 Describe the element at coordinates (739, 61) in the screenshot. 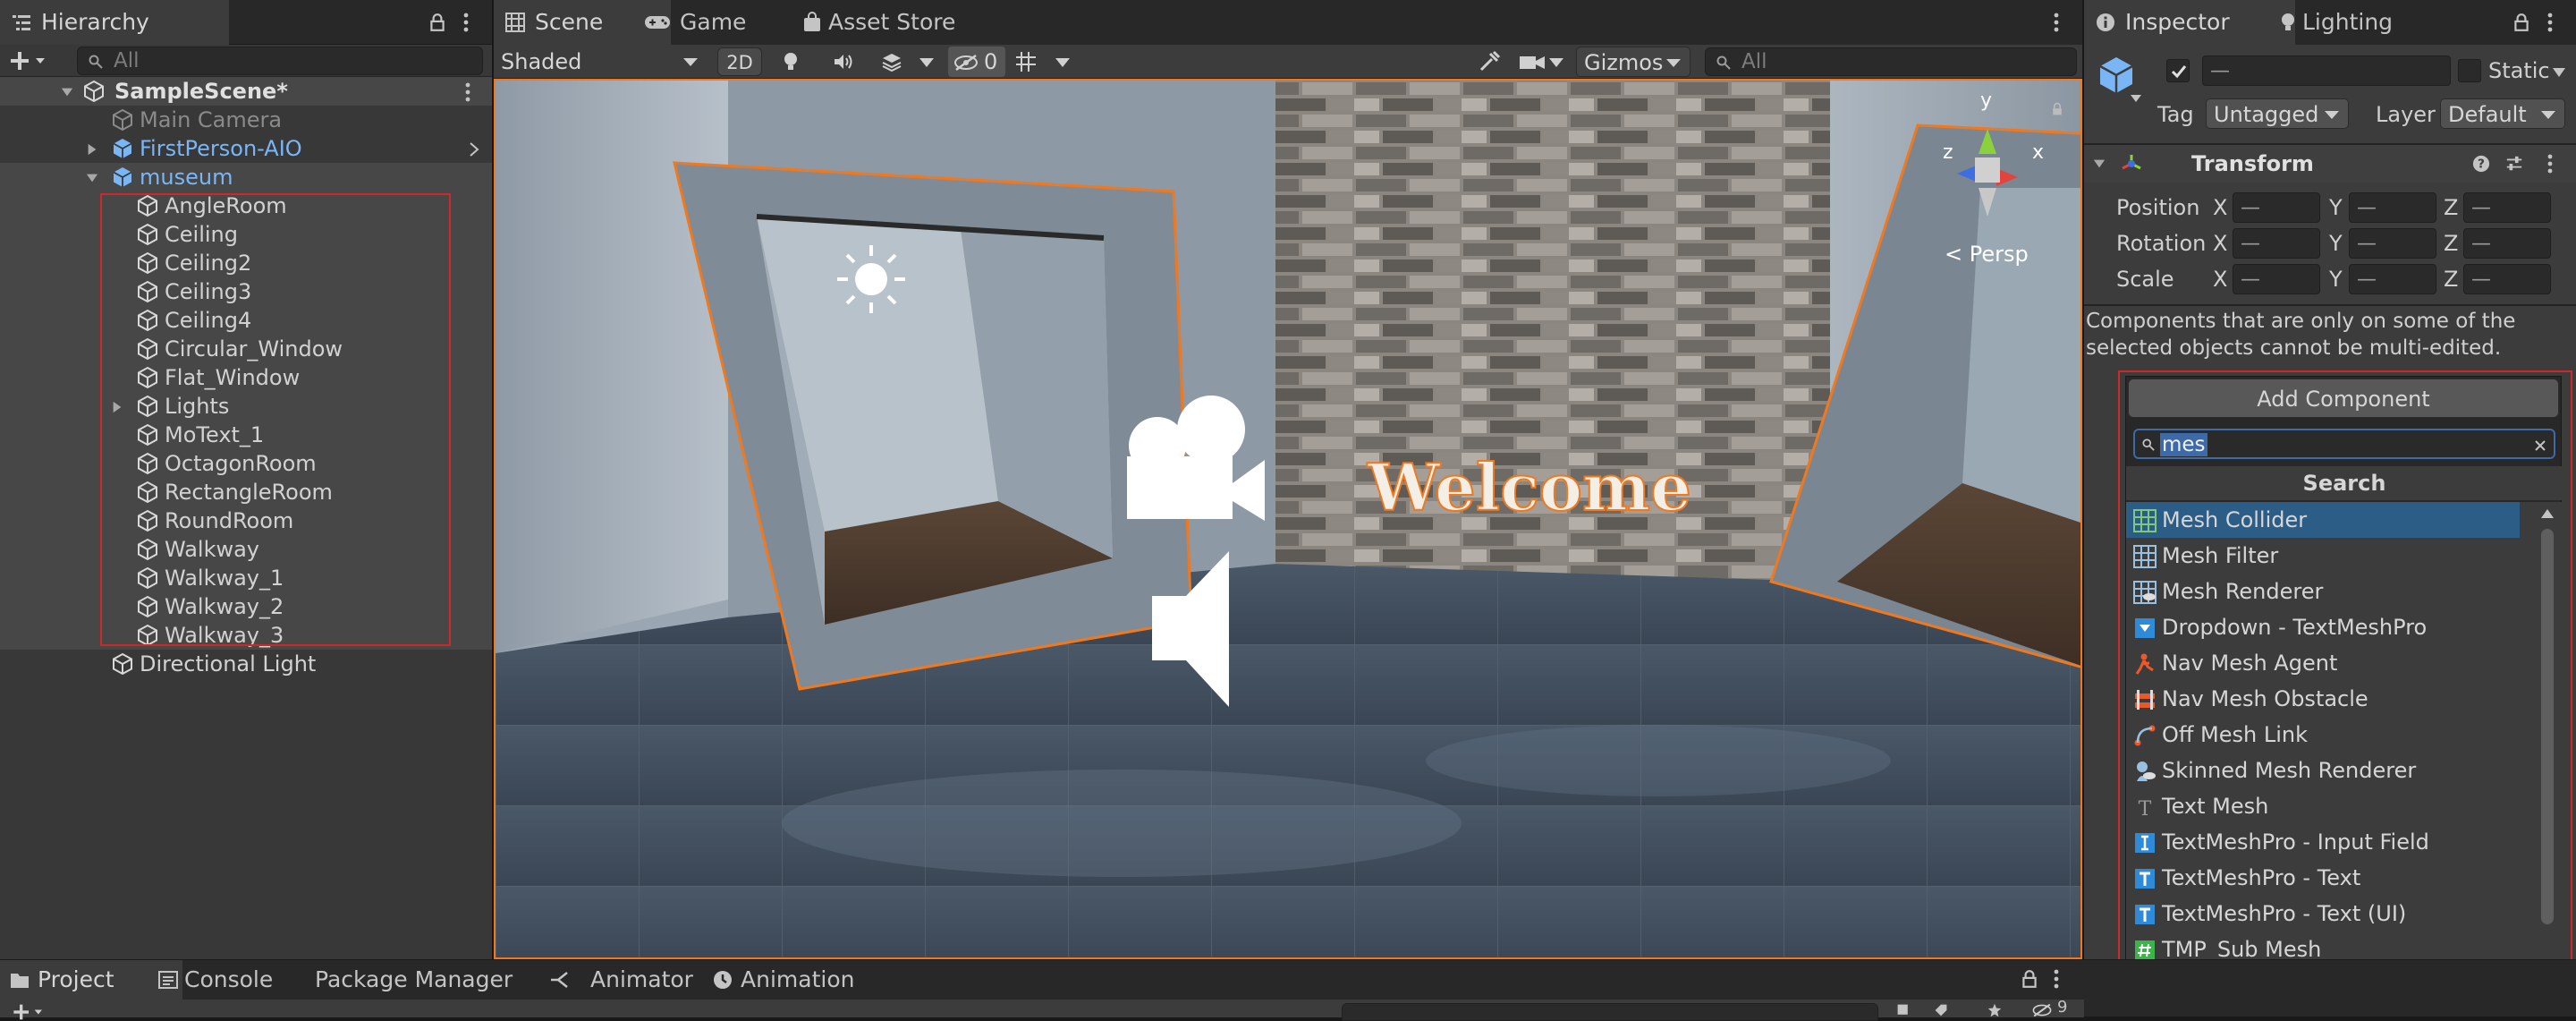

I see `toggle-2d-button: 2D` at that location.